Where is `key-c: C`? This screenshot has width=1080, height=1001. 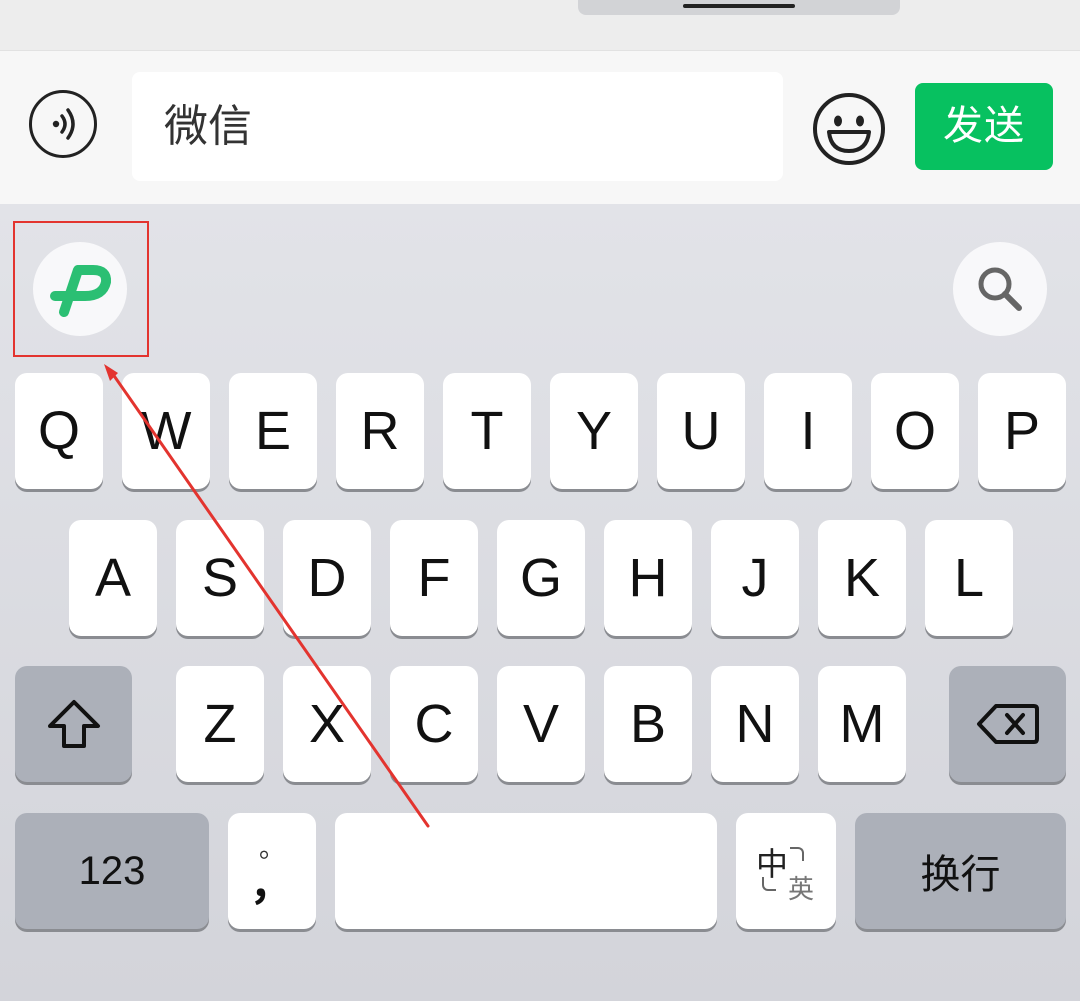
key-c: C is located at coordinates (434, 724).